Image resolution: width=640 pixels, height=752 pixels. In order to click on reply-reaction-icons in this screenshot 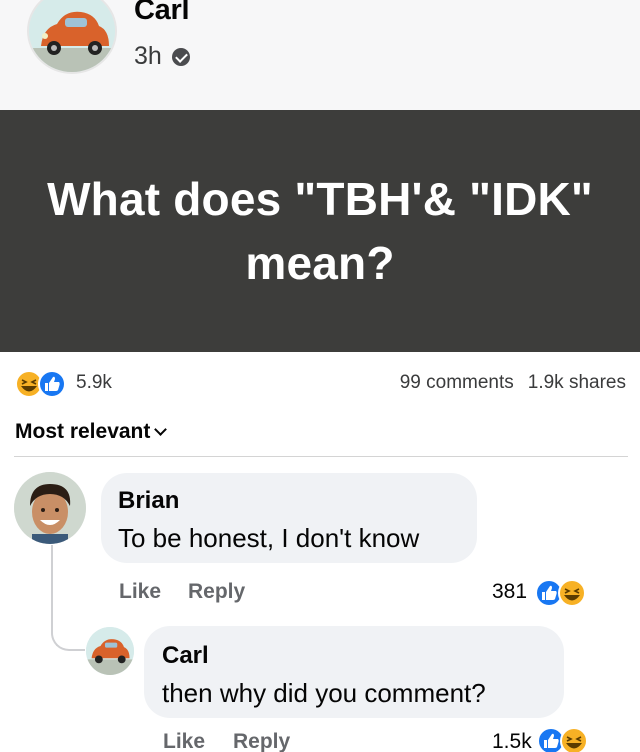, I will do `click(564, 739)`.